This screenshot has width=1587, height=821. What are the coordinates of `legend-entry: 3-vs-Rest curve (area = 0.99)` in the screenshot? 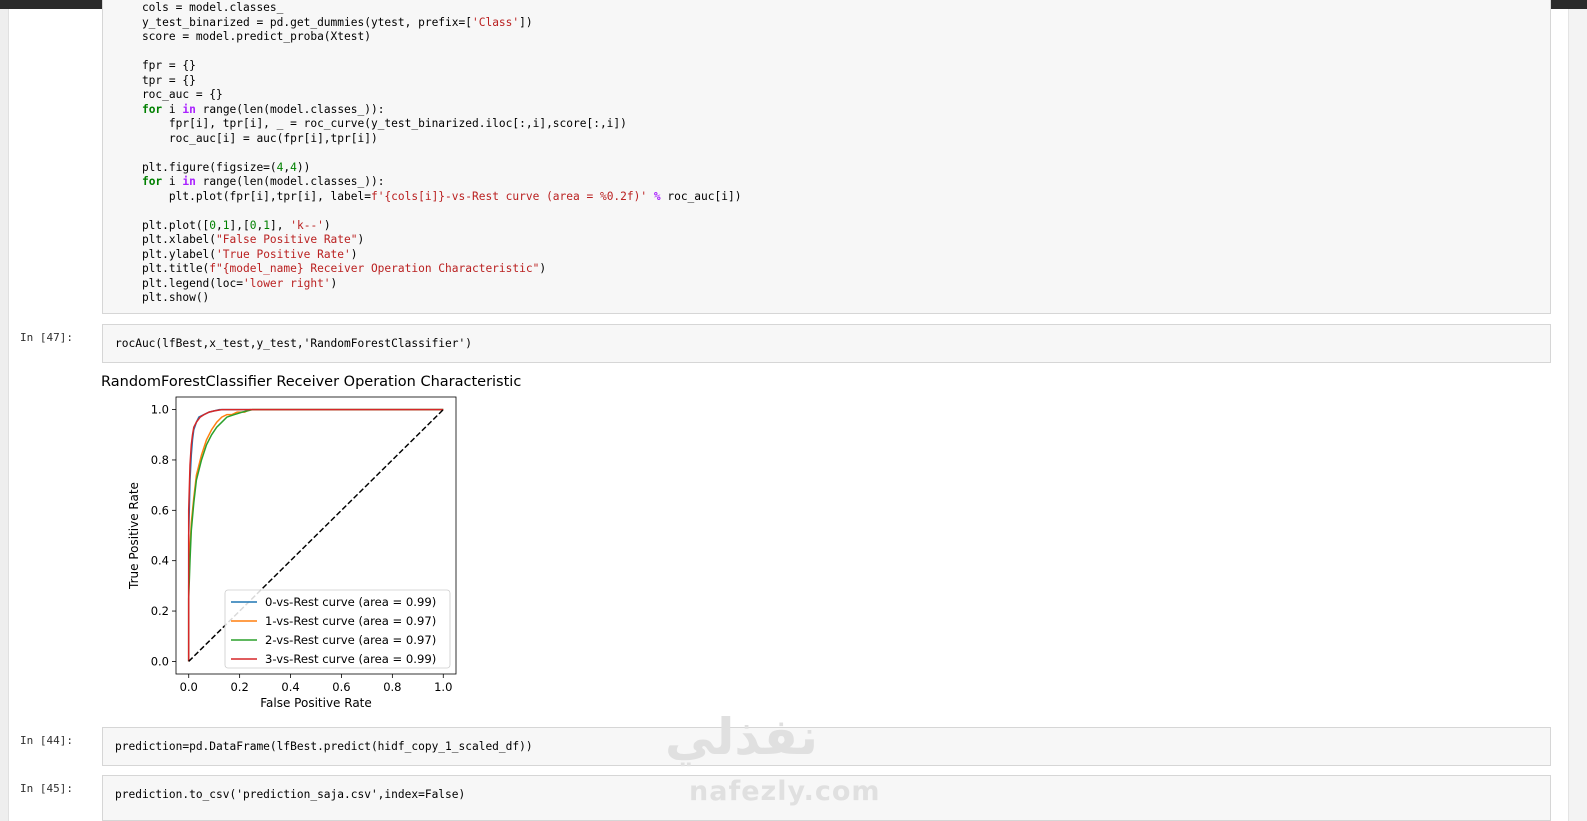 It's located at (350, 659).